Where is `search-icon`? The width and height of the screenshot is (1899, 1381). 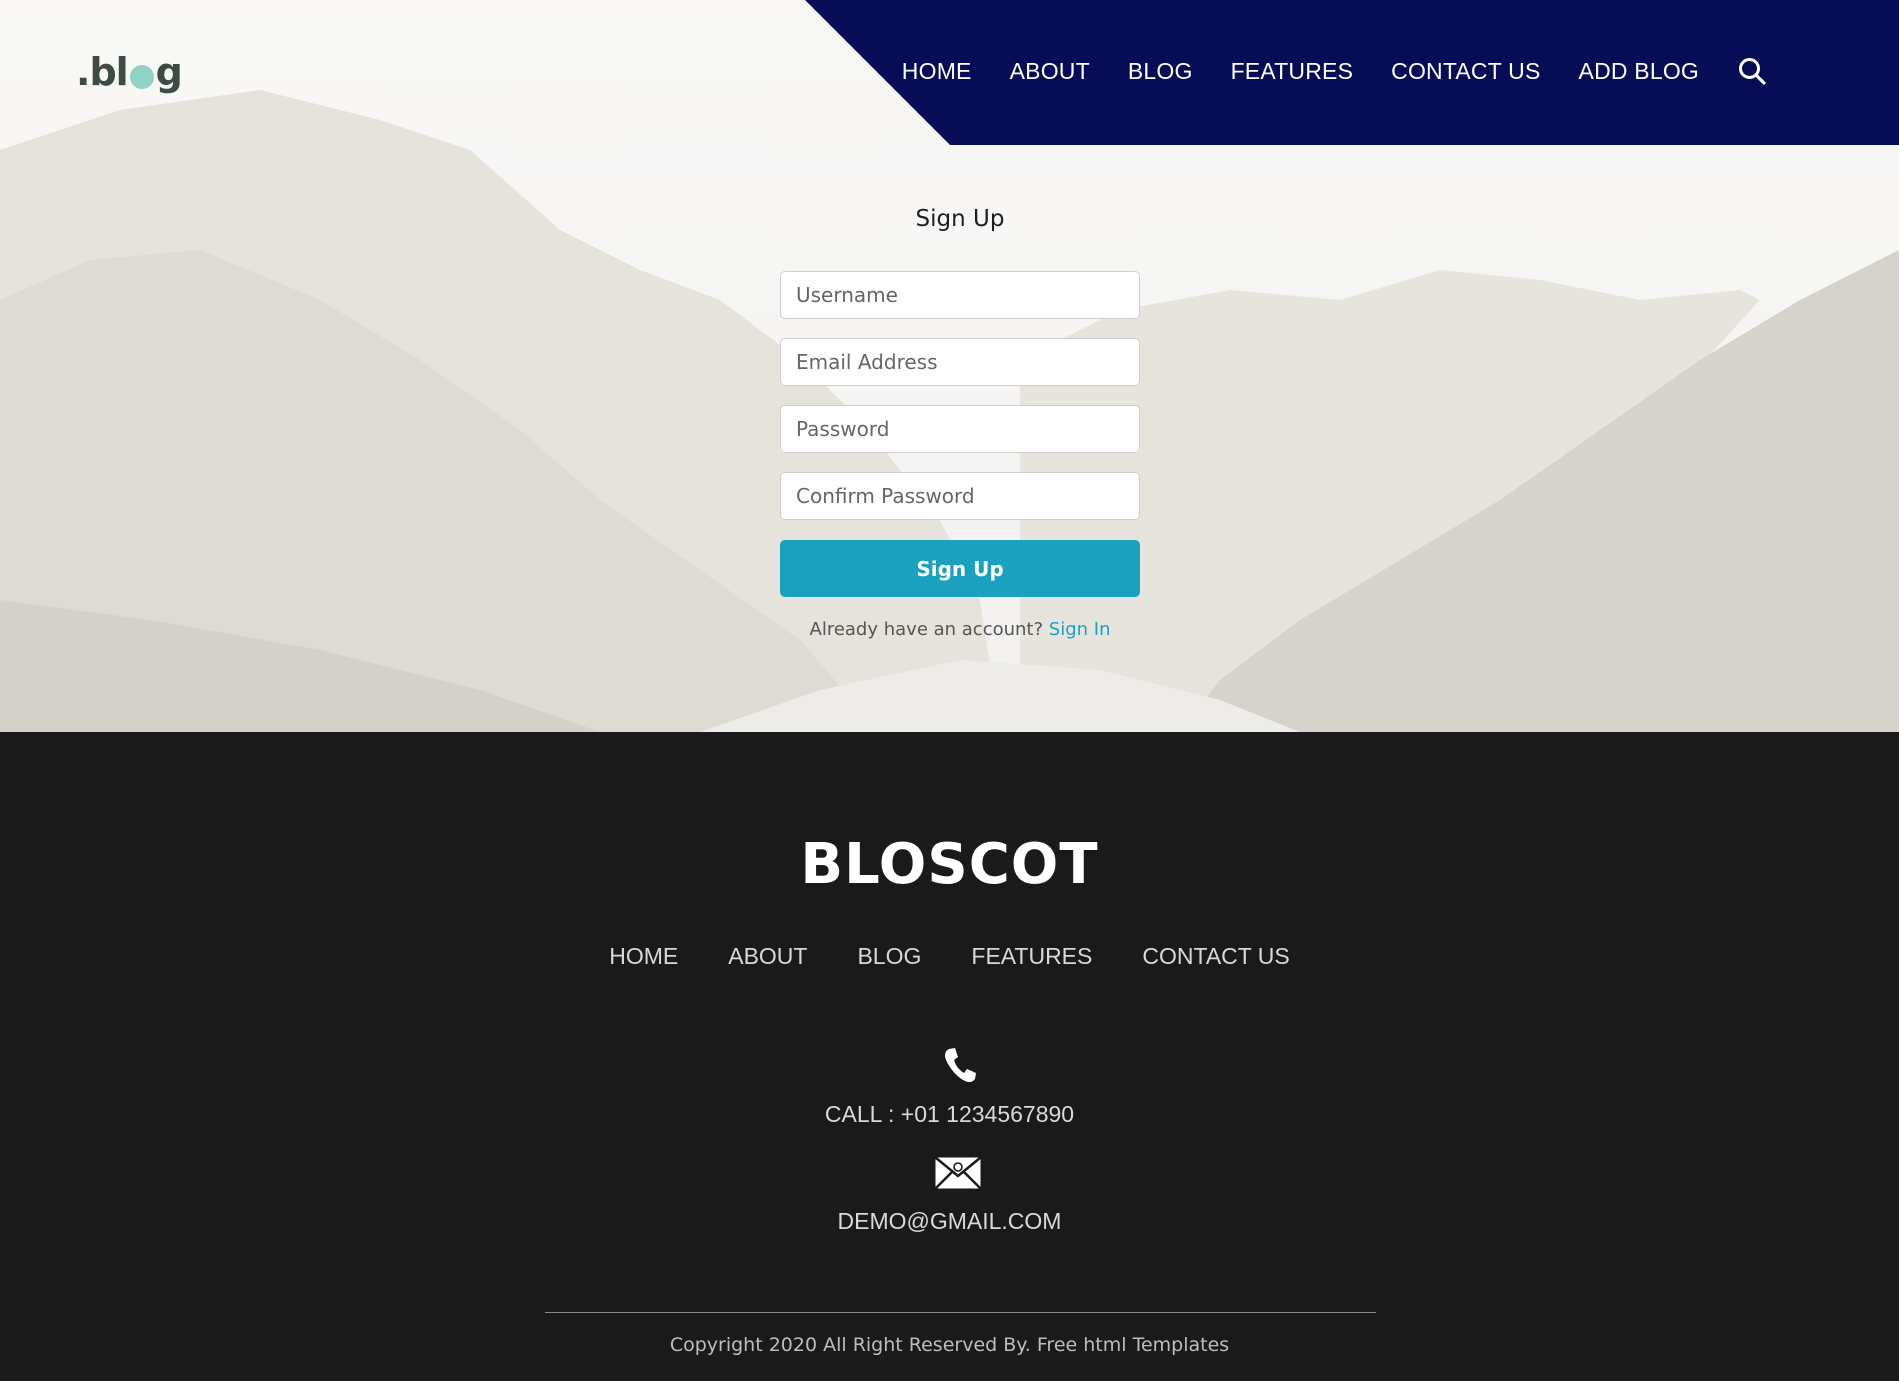 search-icon is located at coordinates (1752, 71).